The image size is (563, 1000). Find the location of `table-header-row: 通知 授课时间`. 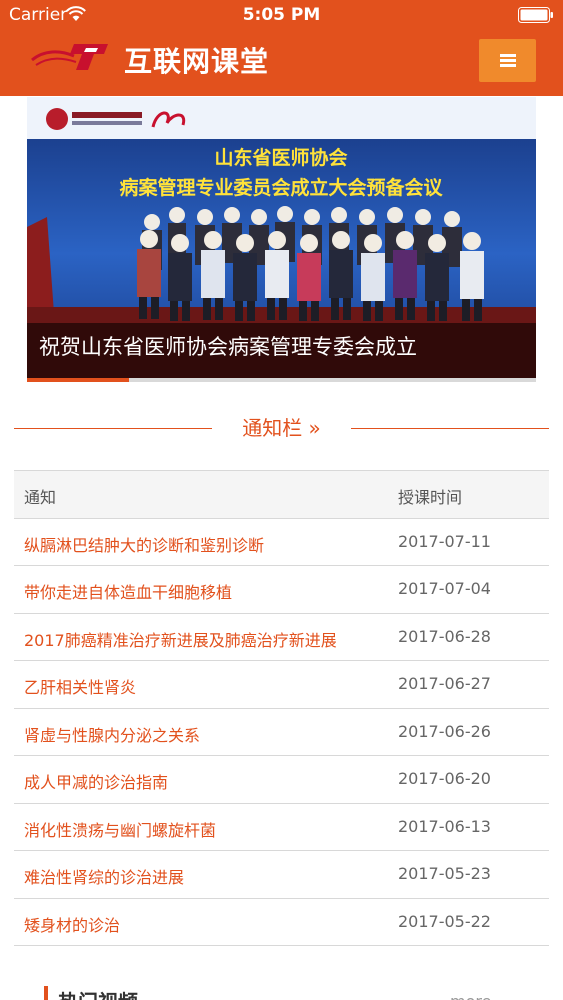

table-header-row: 通知 授课时间 is located at coordinates (281, 495).